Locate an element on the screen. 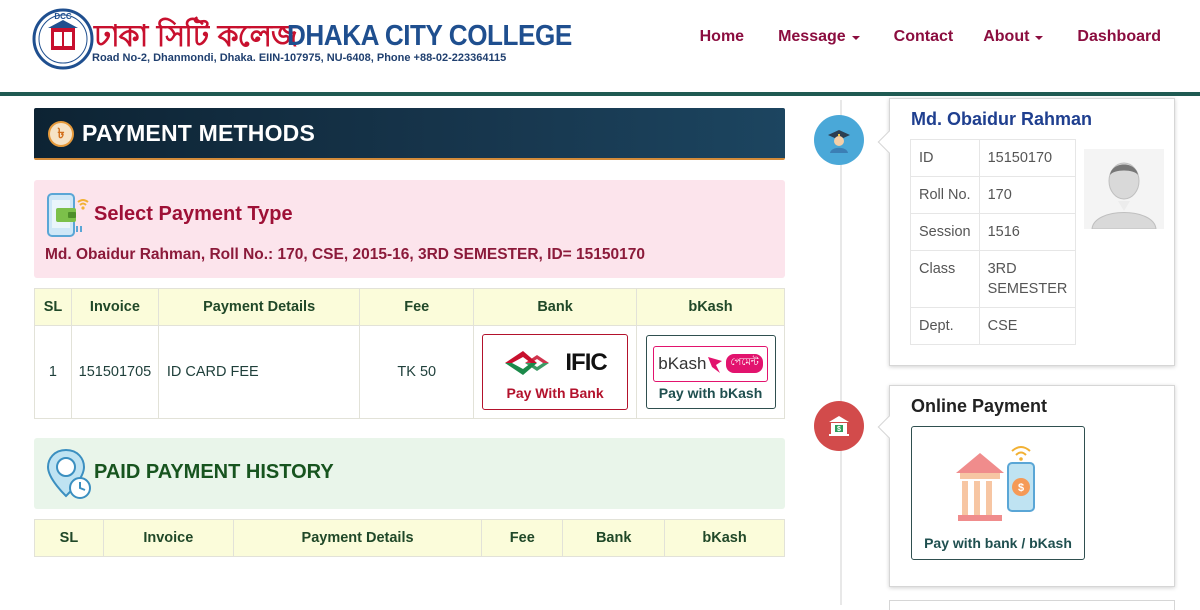  nav-message: Message is located at coordinates (819, 37).